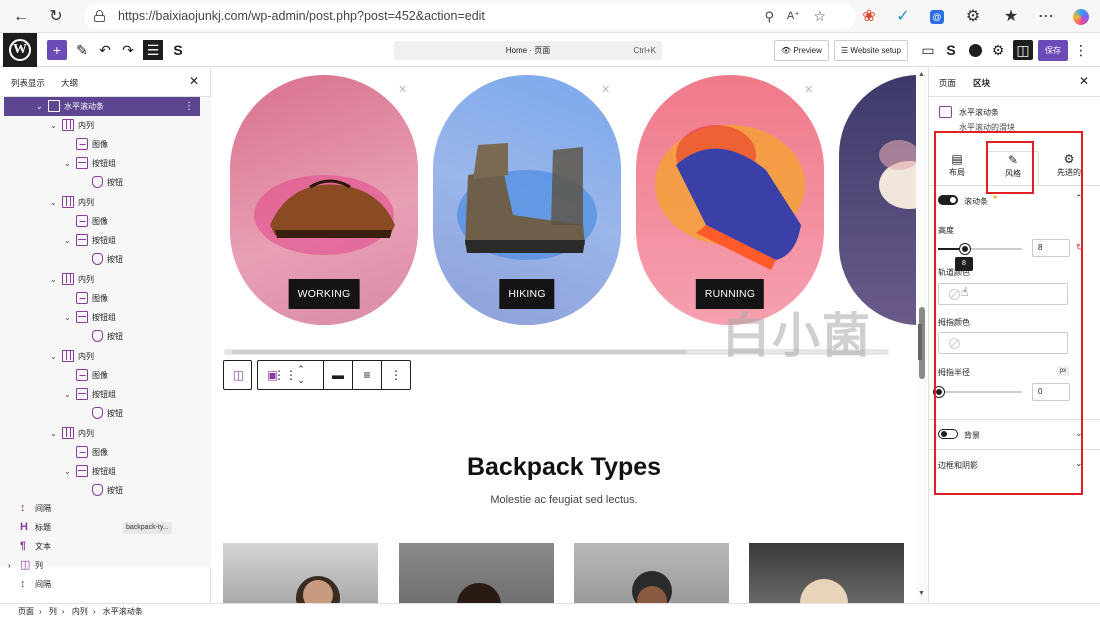 Image resolution: width=1100 pixels, height=620 pixels. What do you see at coordinates (102, 106) in the screenshot?
I see `tree-item-slider: ⌄ 水平滚动条 ⋮` at bounding box center [102, 106].